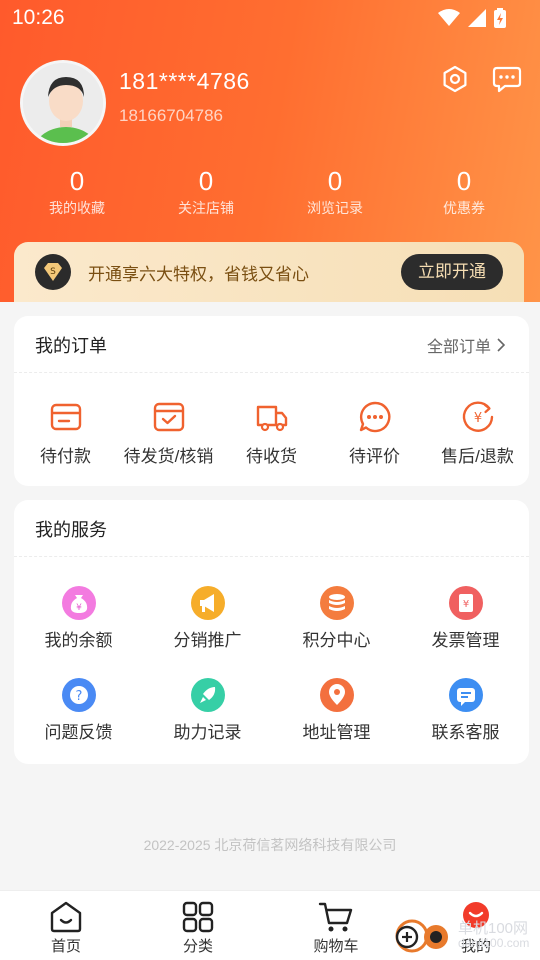 Image resolution: width=540 pixels, height=960 pixels. I want to click on vip-open-button: 立即开通, so click(452, 272).